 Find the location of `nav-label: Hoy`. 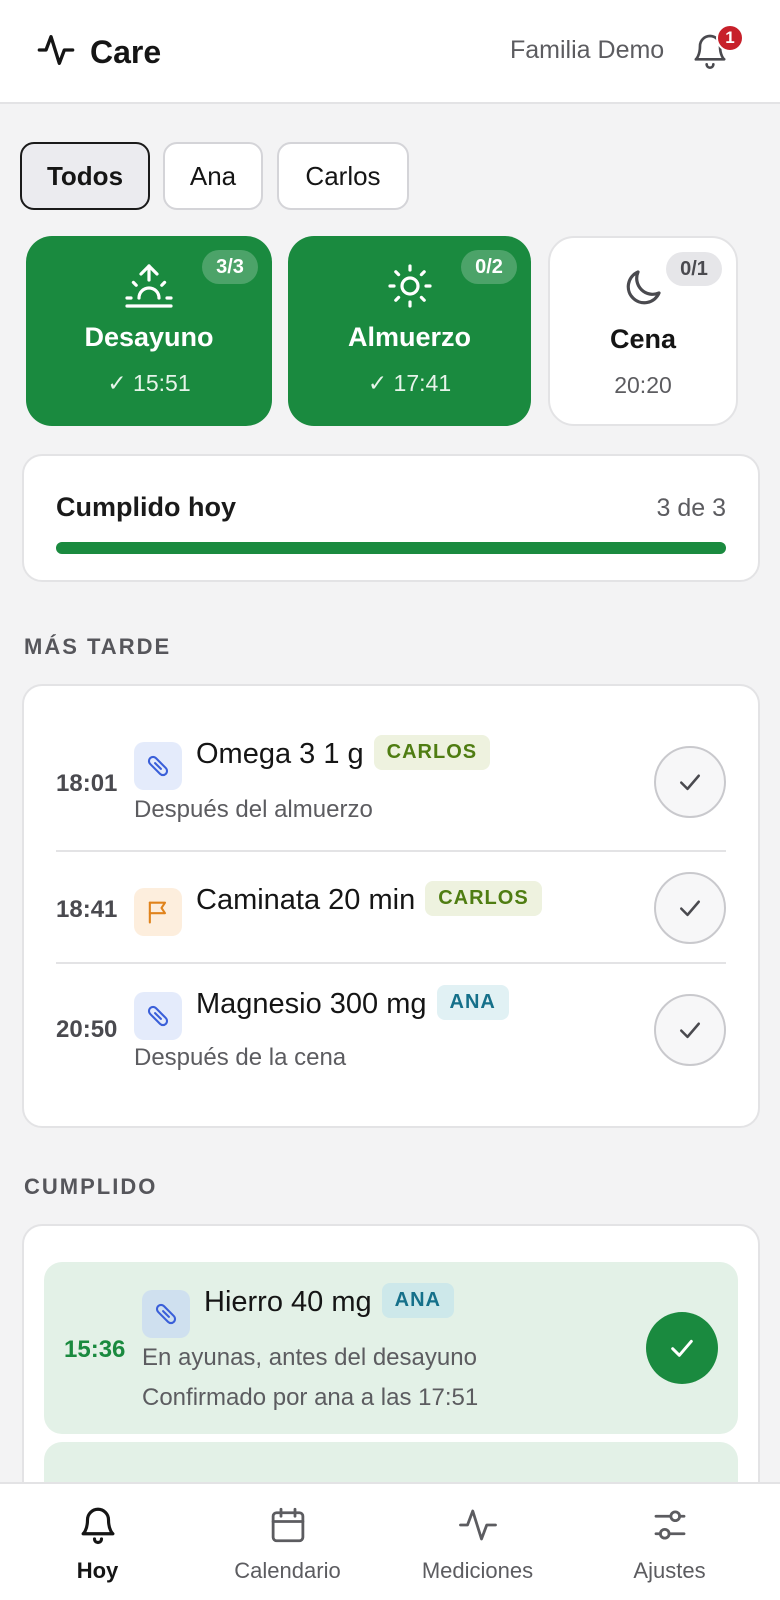

nav-label: Hoy is located at coordinates (97, 1570).